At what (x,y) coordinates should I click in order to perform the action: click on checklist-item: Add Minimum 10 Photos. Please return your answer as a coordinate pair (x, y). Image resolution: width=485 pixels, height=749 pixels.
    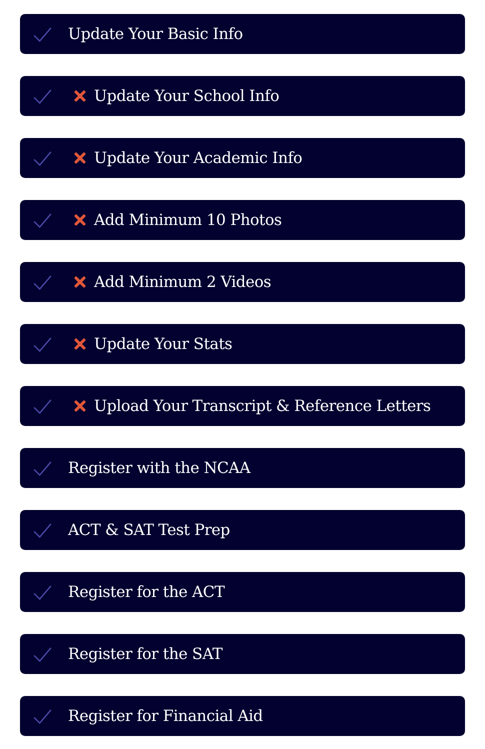
    Looking at the image, I should click on (242, 220).